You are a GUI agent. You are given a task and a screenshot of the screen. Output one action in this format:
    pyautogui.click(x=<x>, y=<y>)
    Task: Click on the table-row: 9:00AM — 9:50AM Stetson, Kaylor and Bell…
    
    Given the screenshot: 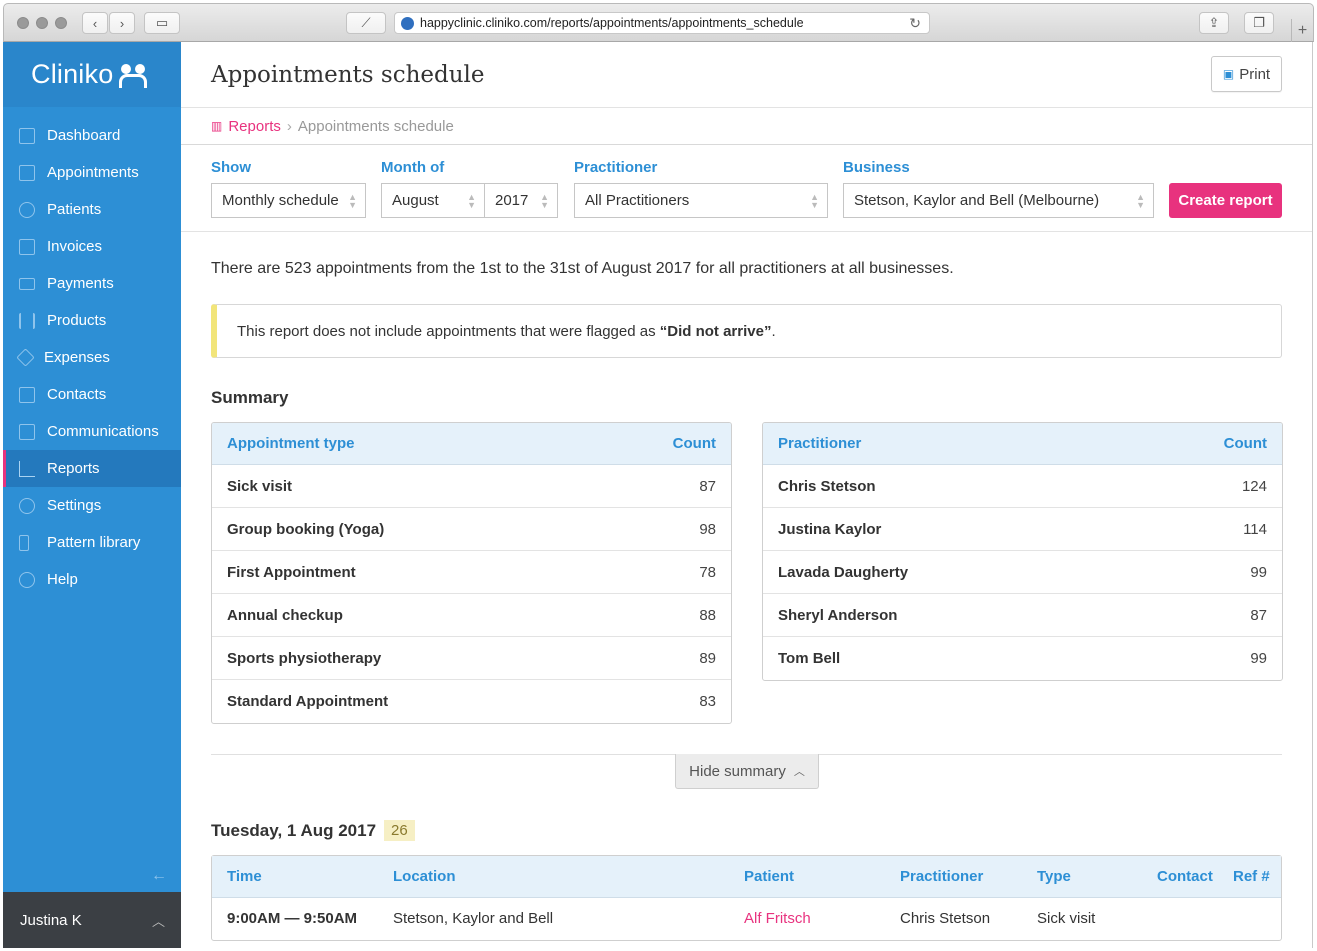 What is the action you would take?
    pyautogui.click(x=746, y=919)
    